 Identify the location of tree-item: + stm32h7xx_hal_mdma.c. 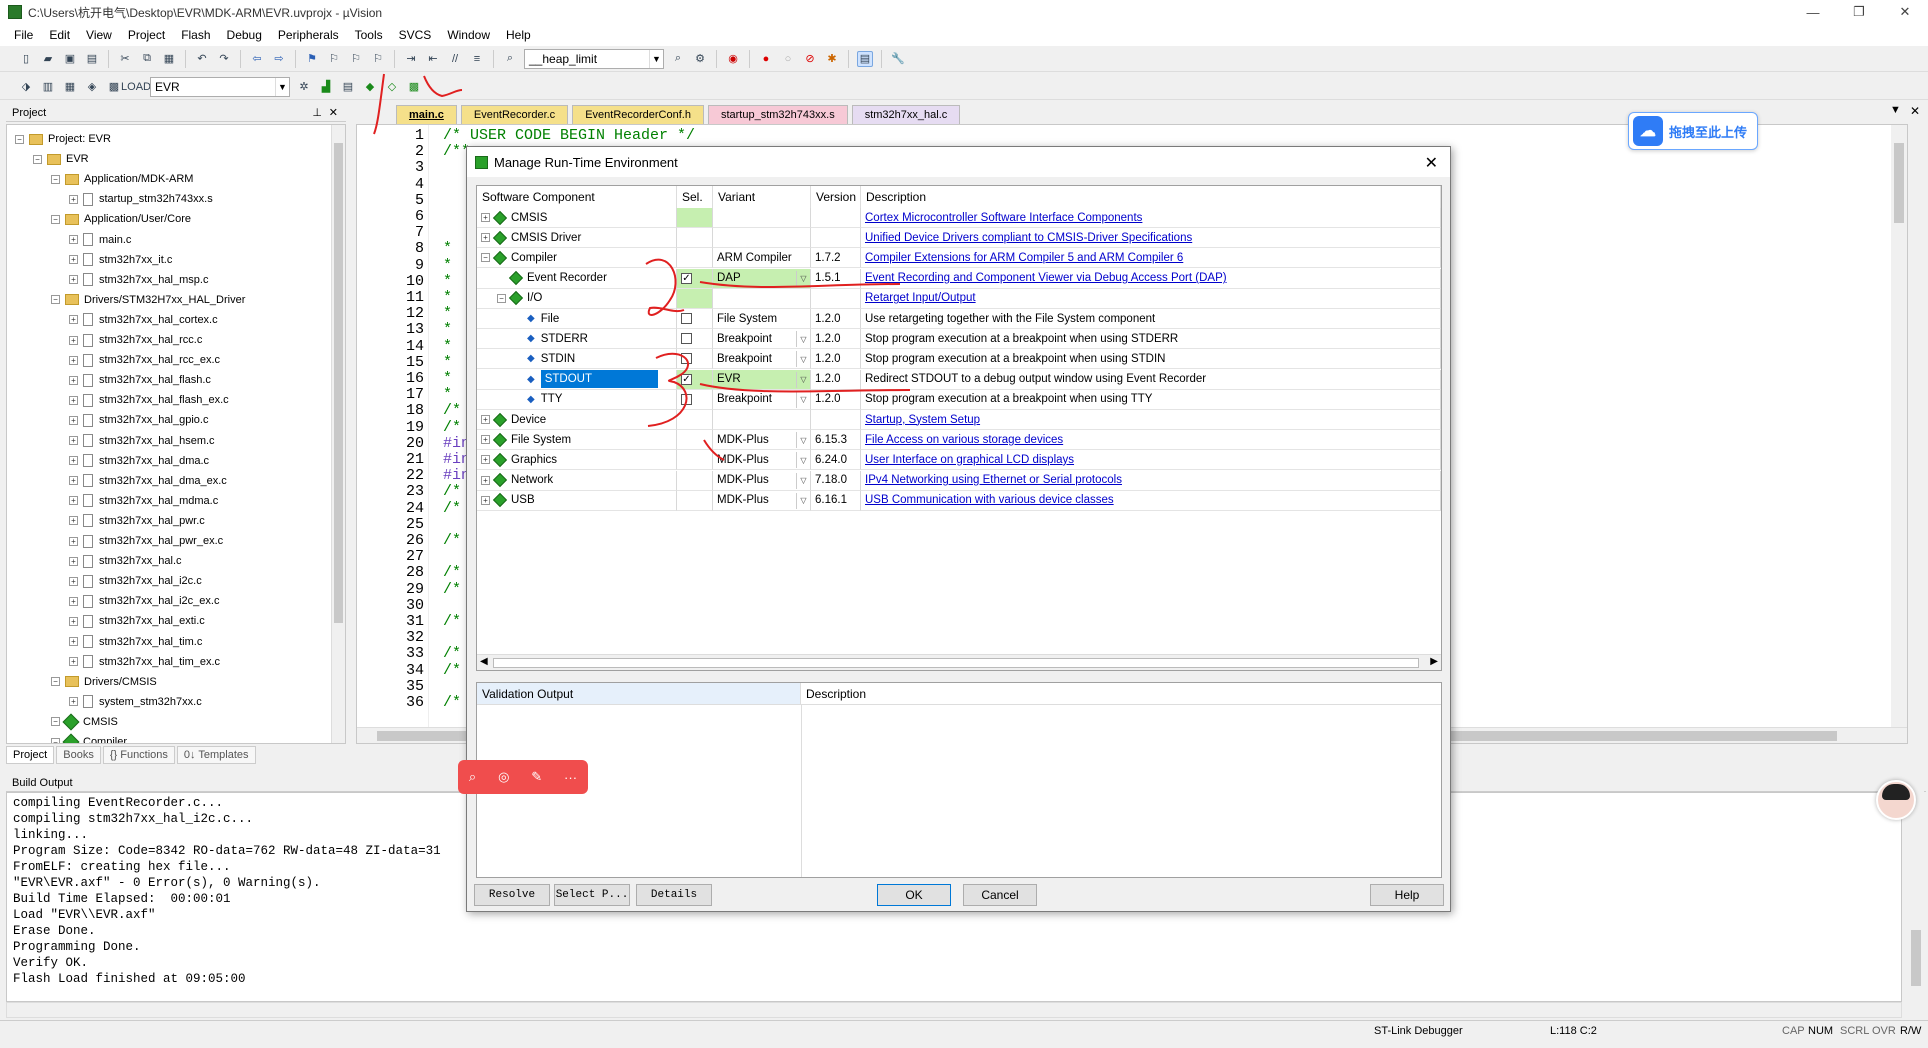
(143, 501).